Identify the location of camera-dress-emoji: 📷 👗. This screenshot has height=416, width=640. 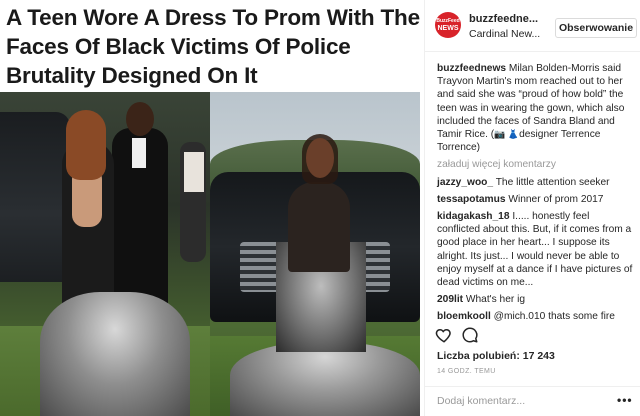
(507, 134).